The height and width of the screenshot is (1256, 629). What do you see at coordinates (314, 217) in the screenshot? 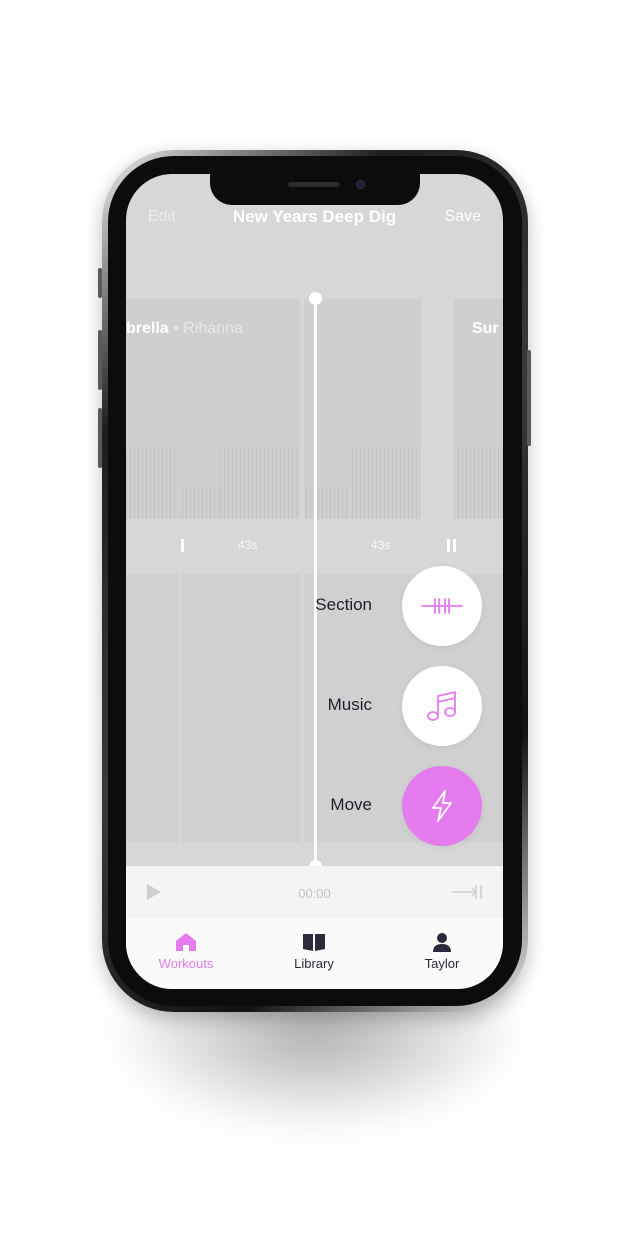
I see `top-nav-bar: Edit New Years Deep Dig Save` at bounding box center [314, 217].